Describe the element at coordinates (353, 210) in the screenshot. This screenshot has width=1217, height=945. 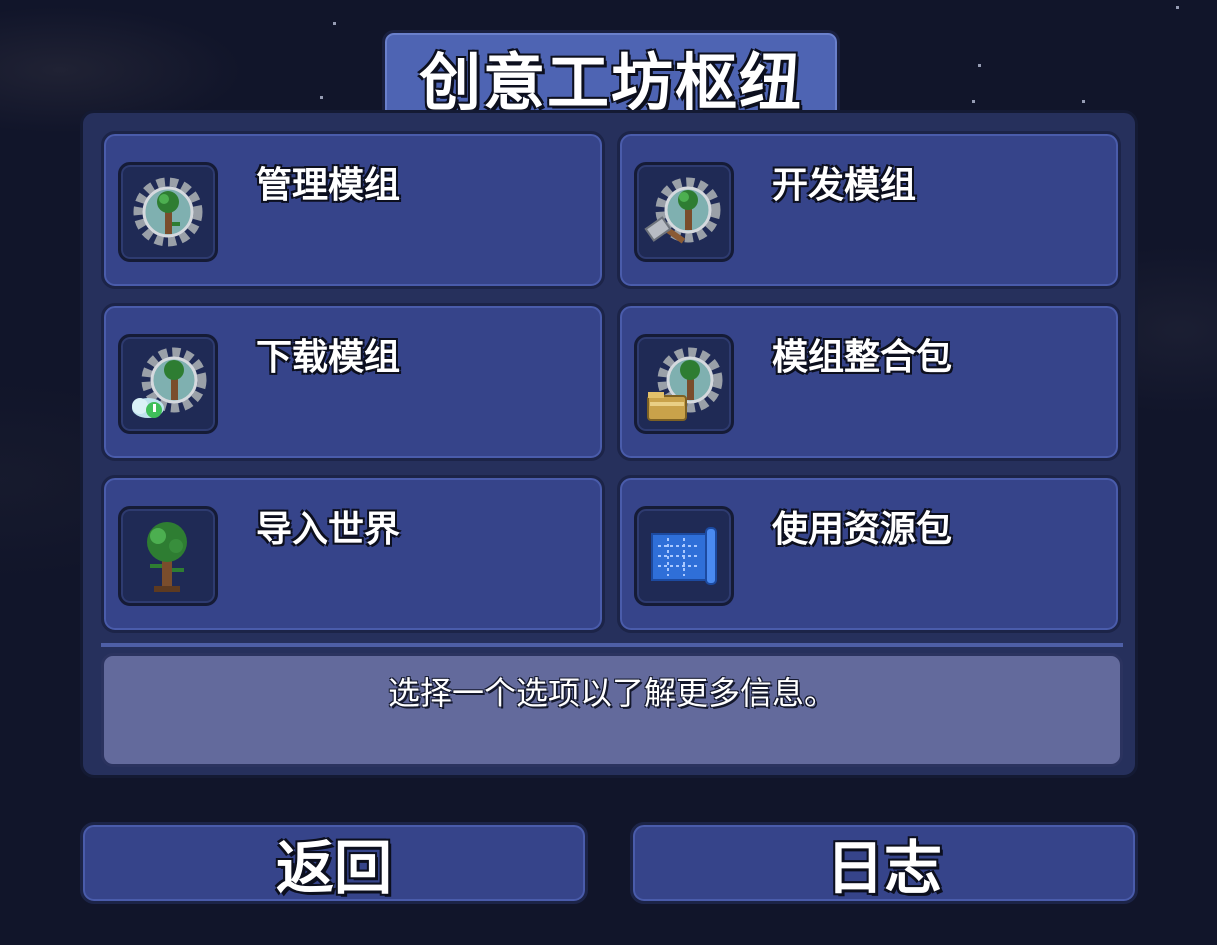
I see `manage-mods-button: 管理模组` at that location.